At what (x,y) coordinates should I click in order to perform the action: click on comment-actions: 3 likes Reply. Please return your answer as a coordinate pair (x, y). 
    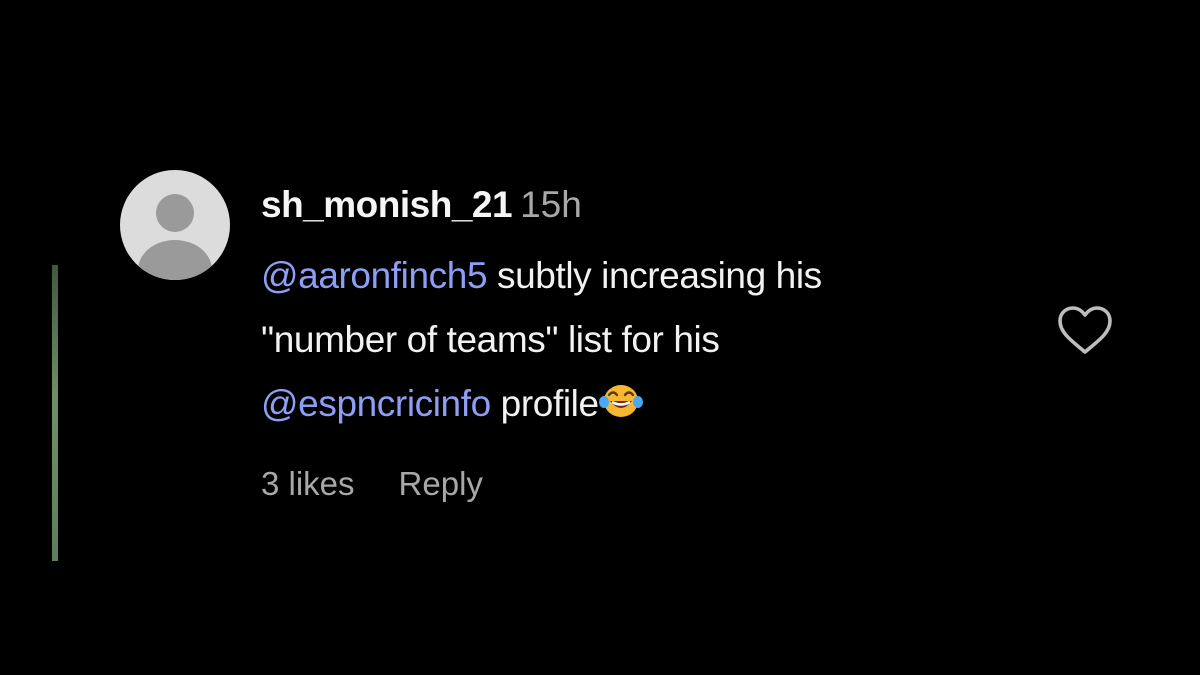
    Looking at the image, I should click on (372, 484).